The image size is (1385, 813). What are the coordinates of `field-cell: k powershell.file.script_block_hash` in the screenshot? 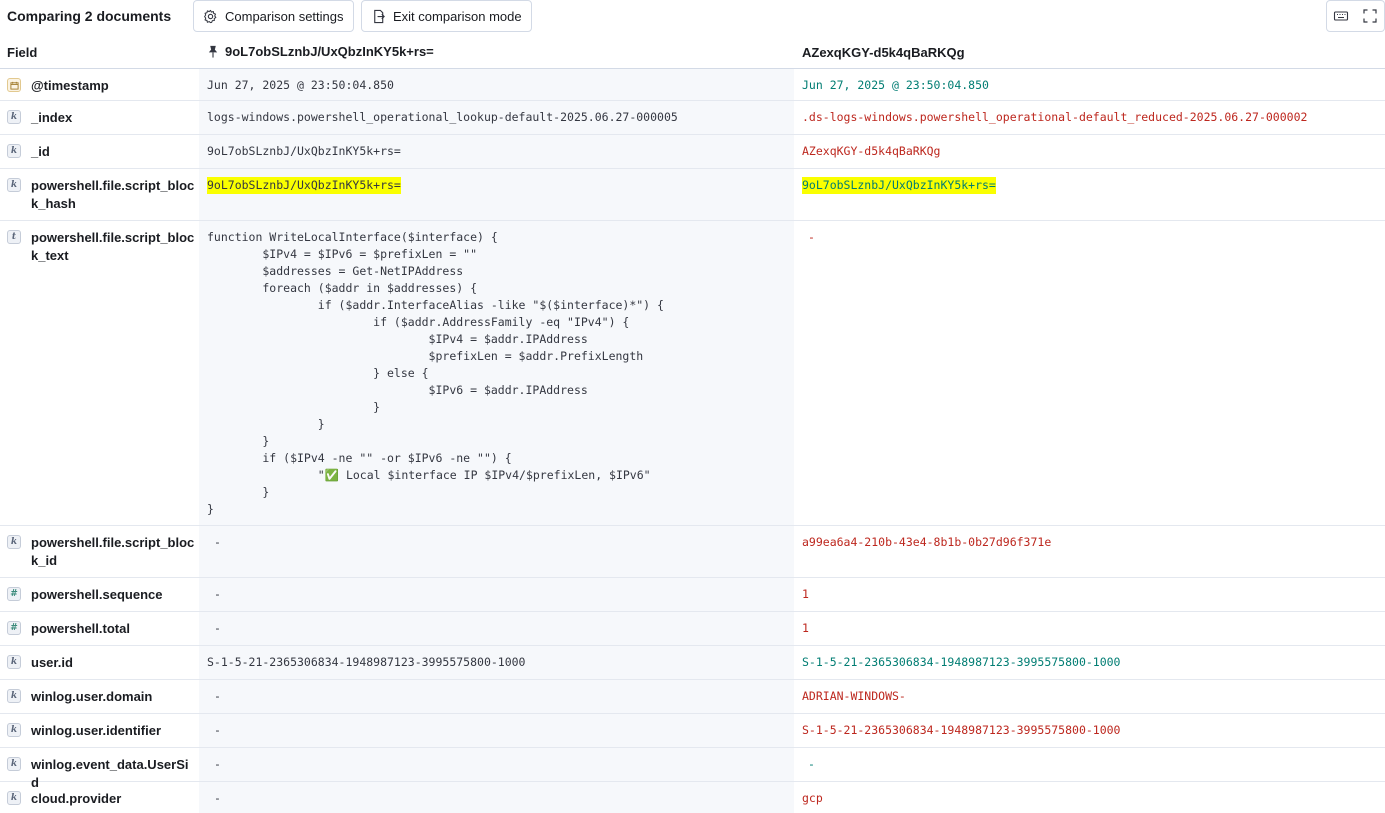 It's located at (101, 195).